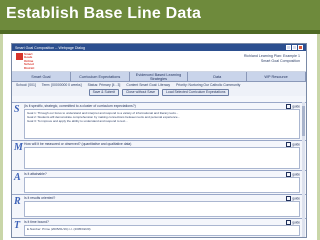 Image resolution: width=320 pixels, height=240 pixels. I want to click on info-school: School: [001], so click(26, 85).